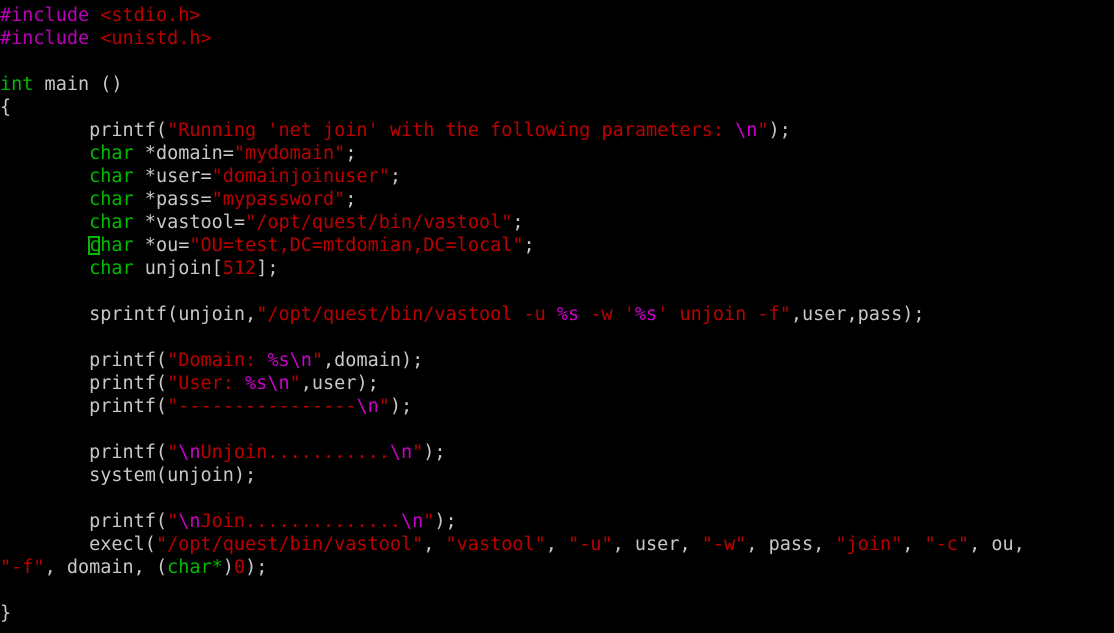  I want to click on code-token: ' unjoin -f", so click(724, 314).